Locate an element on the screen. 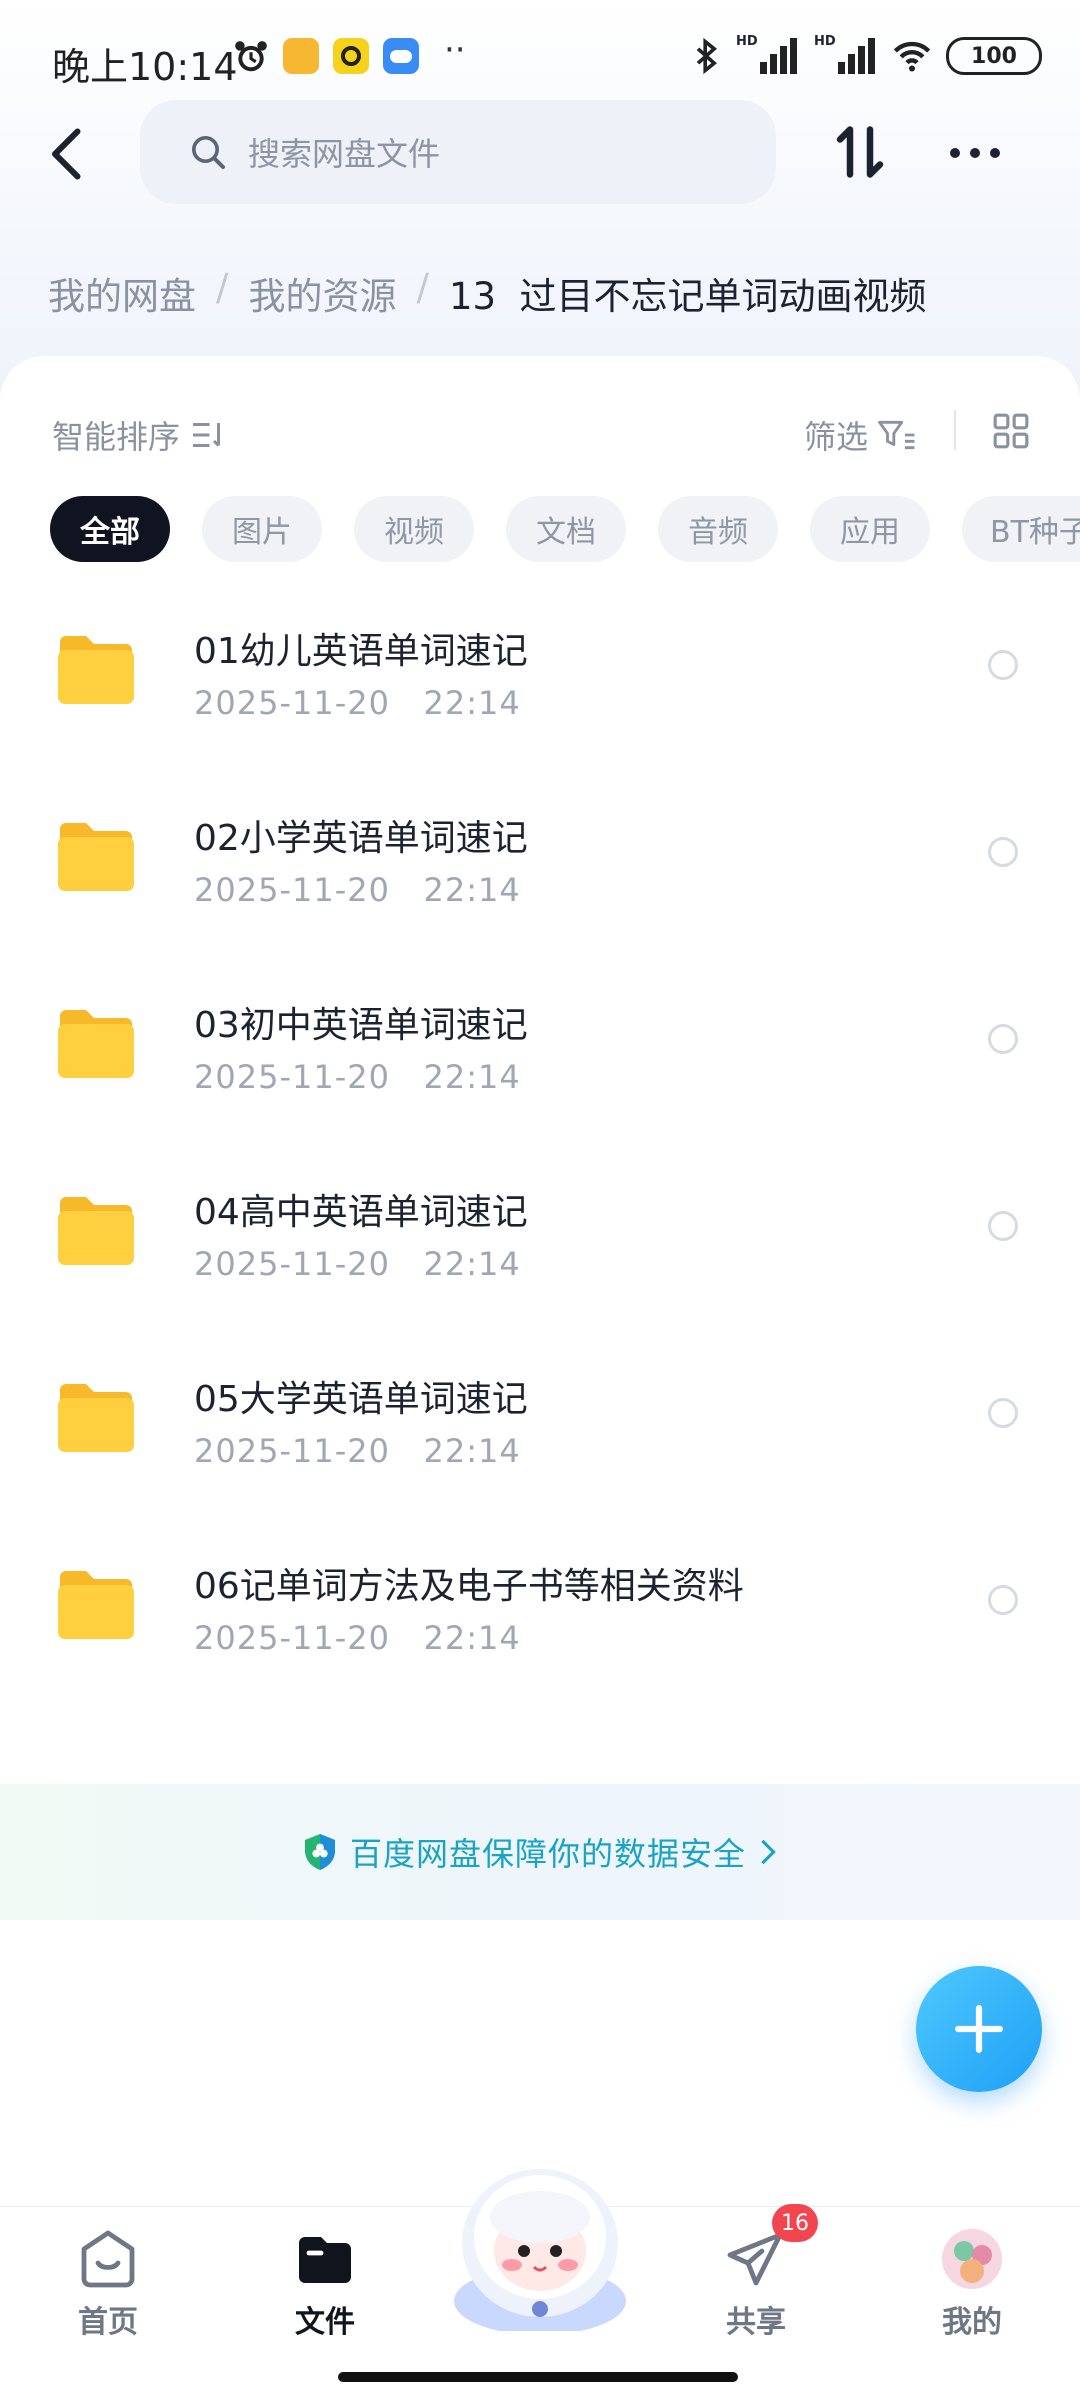 The height and width of the screenshot is (2406, 1080). list-item: 01幼儿英语单词速记 2025-11-20 22:14 is located at coordinates (540, 693).